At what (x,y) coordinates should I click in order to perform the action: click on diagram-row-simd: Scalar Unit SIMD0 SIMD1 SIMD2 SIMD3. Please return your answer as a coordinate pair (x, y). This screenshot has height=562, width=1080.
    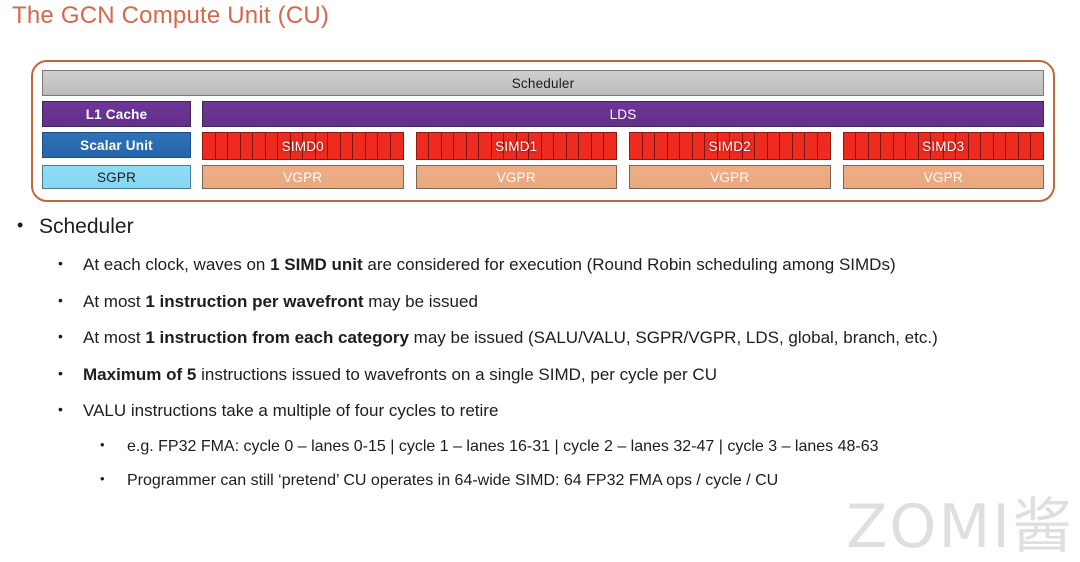
    Looking at the image, I should click on (543, 146).